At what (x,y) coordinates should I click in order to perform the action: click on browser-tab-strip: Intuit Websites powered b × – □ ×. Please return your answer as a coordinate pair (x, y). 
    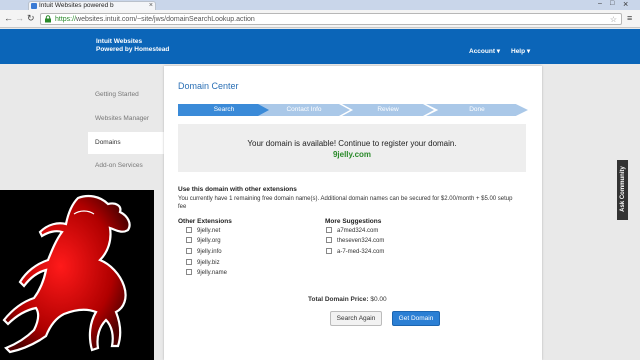
    Looking at the image, I should click on (320, 5).